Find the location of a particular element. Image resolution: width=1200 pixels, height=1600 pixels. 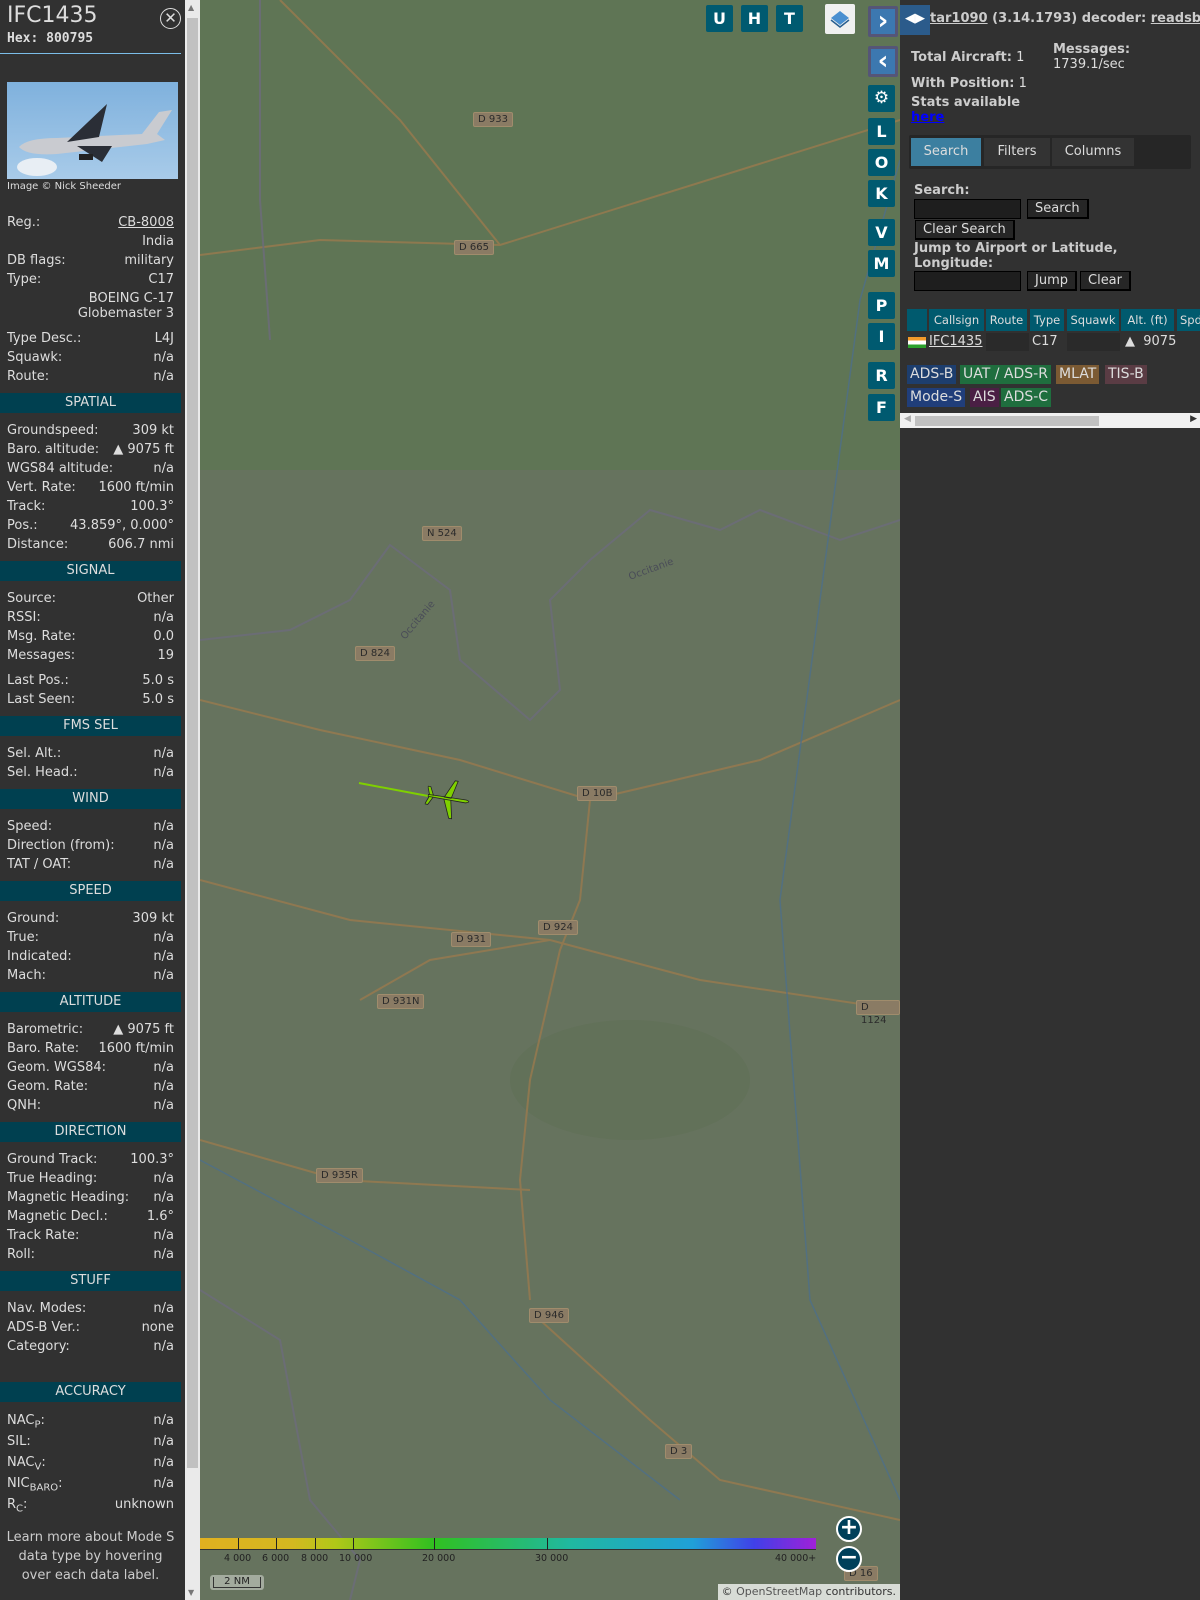

close-icon: ✕ is located at coordinates (170, 18).